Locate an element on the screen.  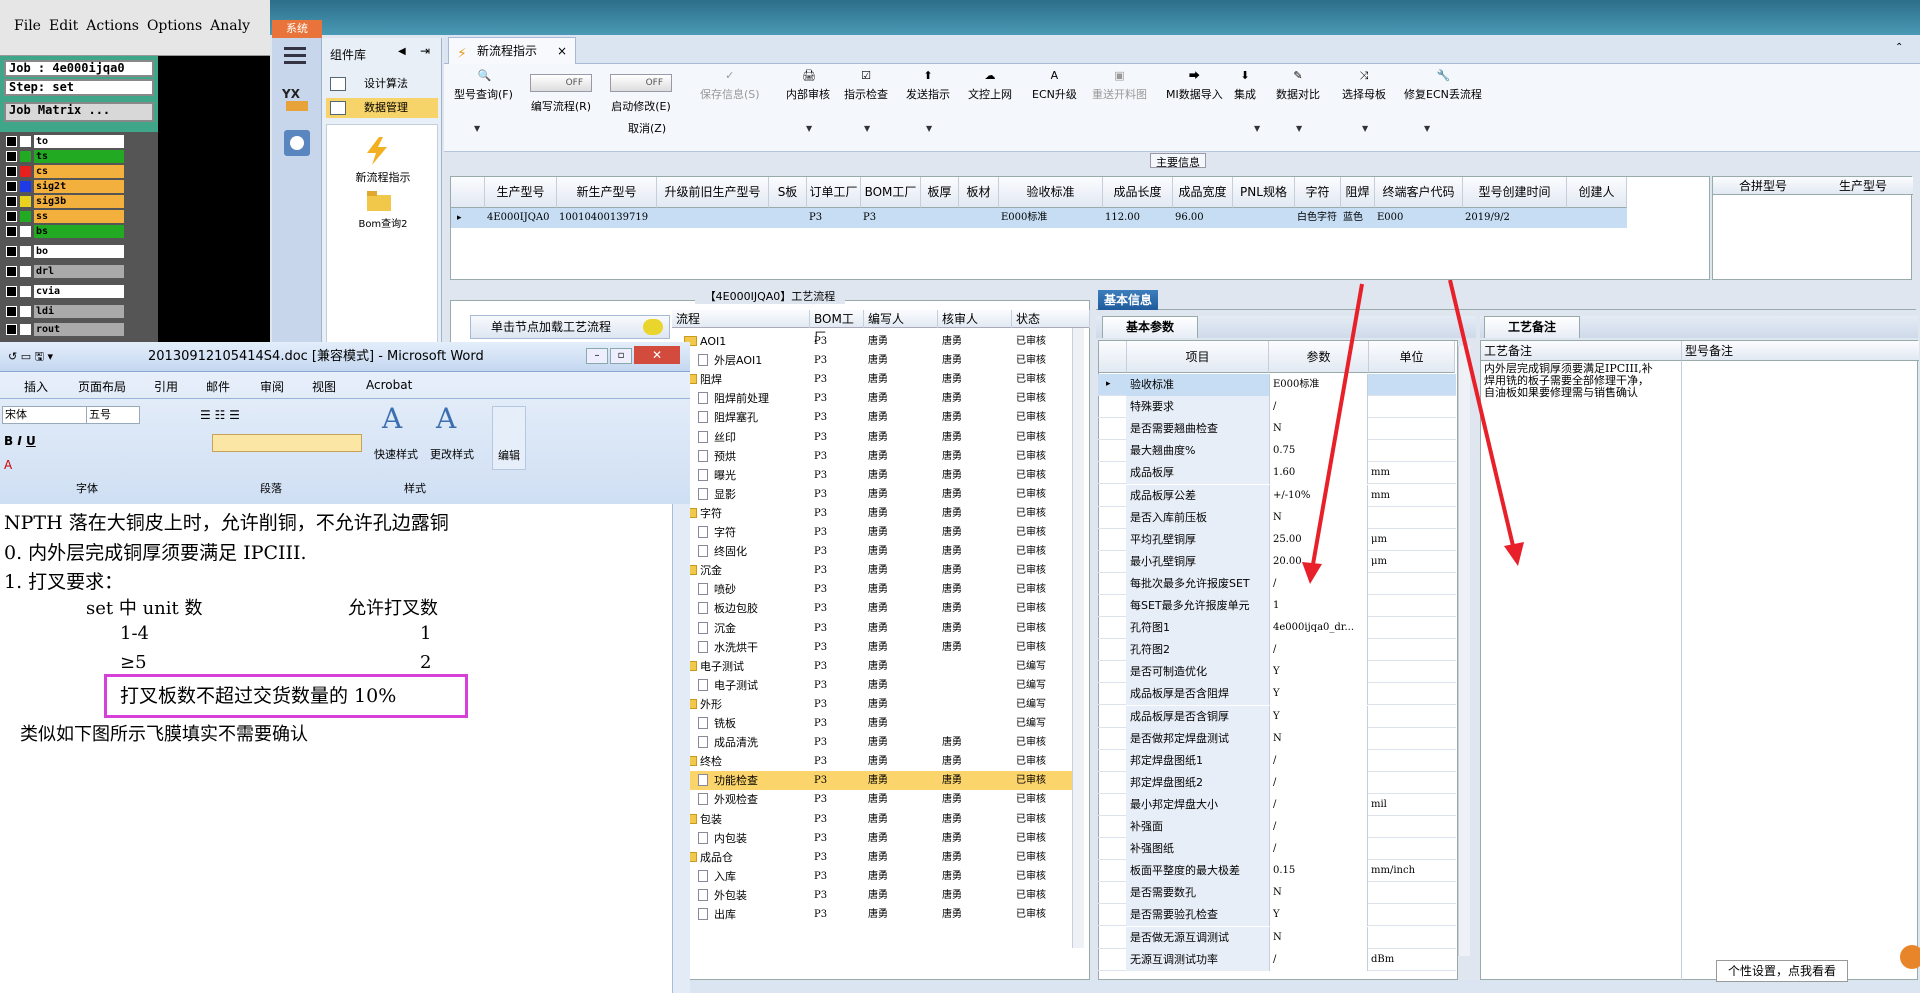
toolbar-button-7: ☁ 文控上网 is located at coordinates (990, 86).